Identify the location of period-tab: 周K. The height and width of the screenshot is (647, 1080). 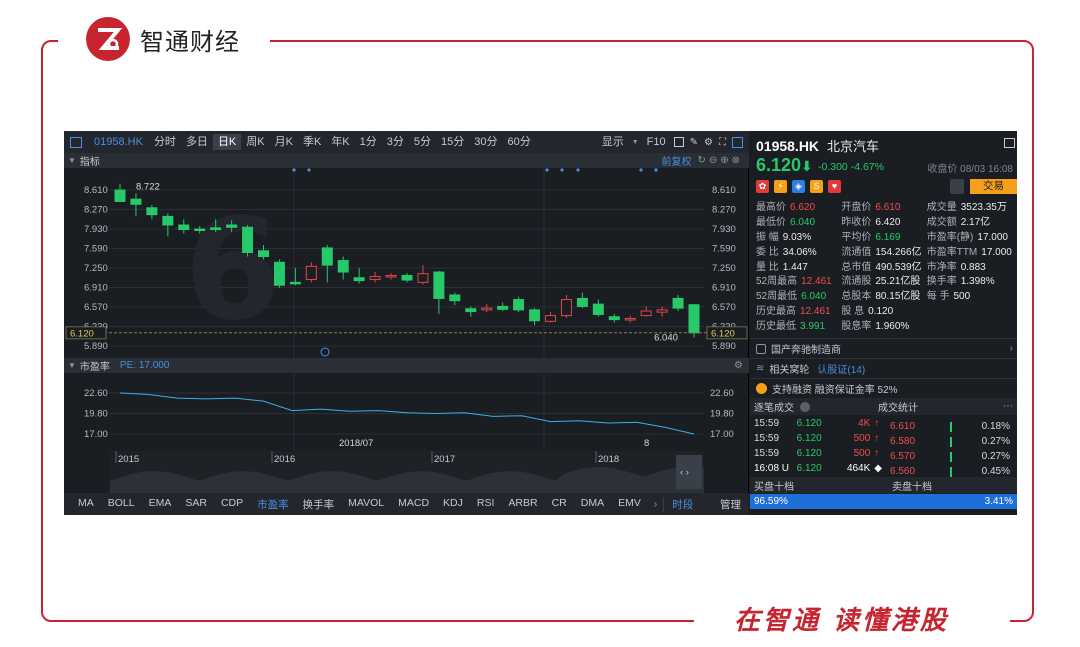
(255, 142).